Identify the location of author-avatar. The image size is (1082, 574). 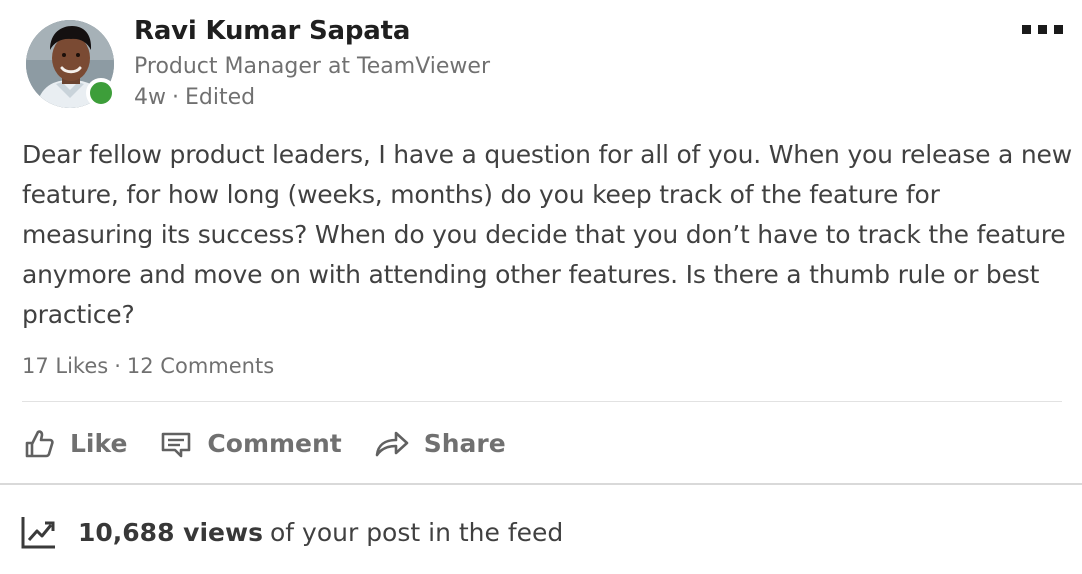
(71, 64).